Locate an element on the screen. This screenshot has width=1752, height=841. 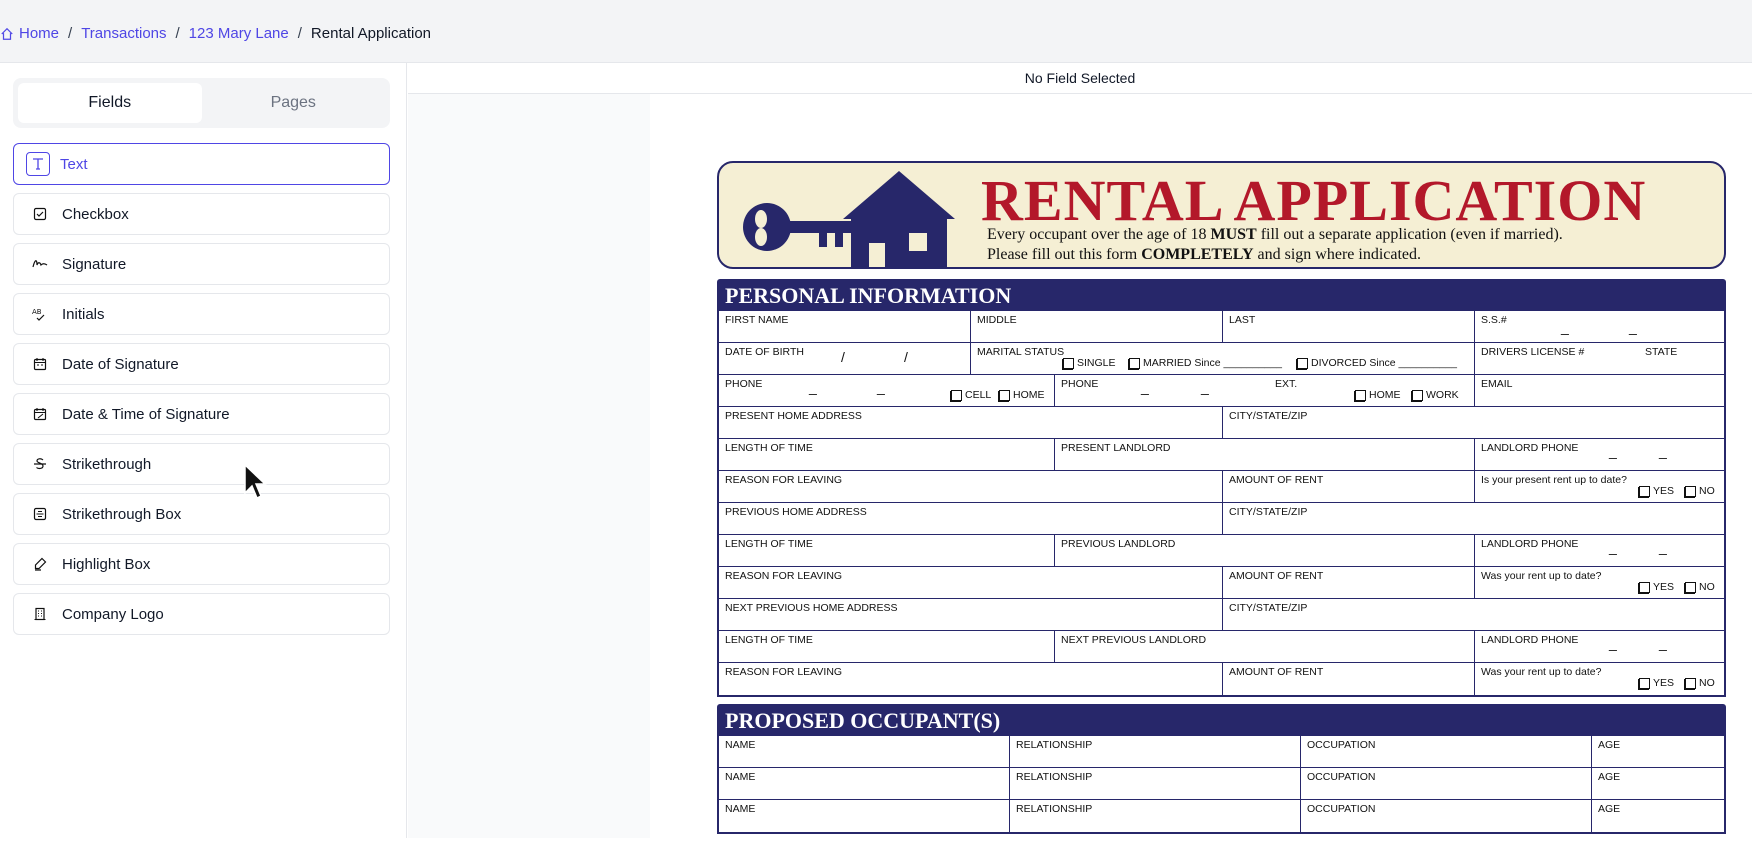
signature-icon is located at coordinates (40, 264).